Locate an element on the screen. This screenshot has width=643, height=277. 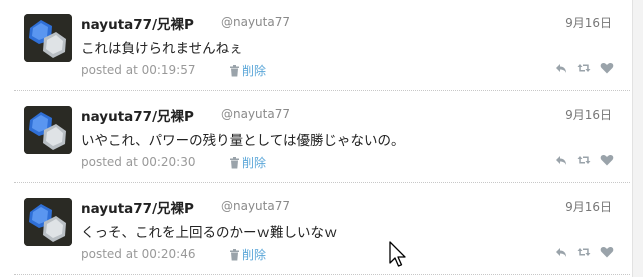
tweet-text: いやこれ、パワーの残り量としては優勝じゃないの。 is located at coordinates (243, 141).